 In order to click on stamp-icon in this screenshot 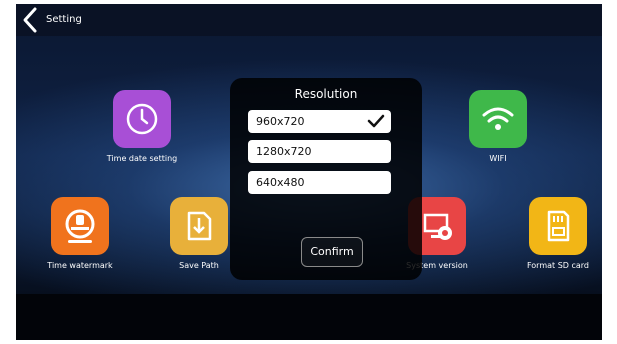, I will do `click(80, 226)`.